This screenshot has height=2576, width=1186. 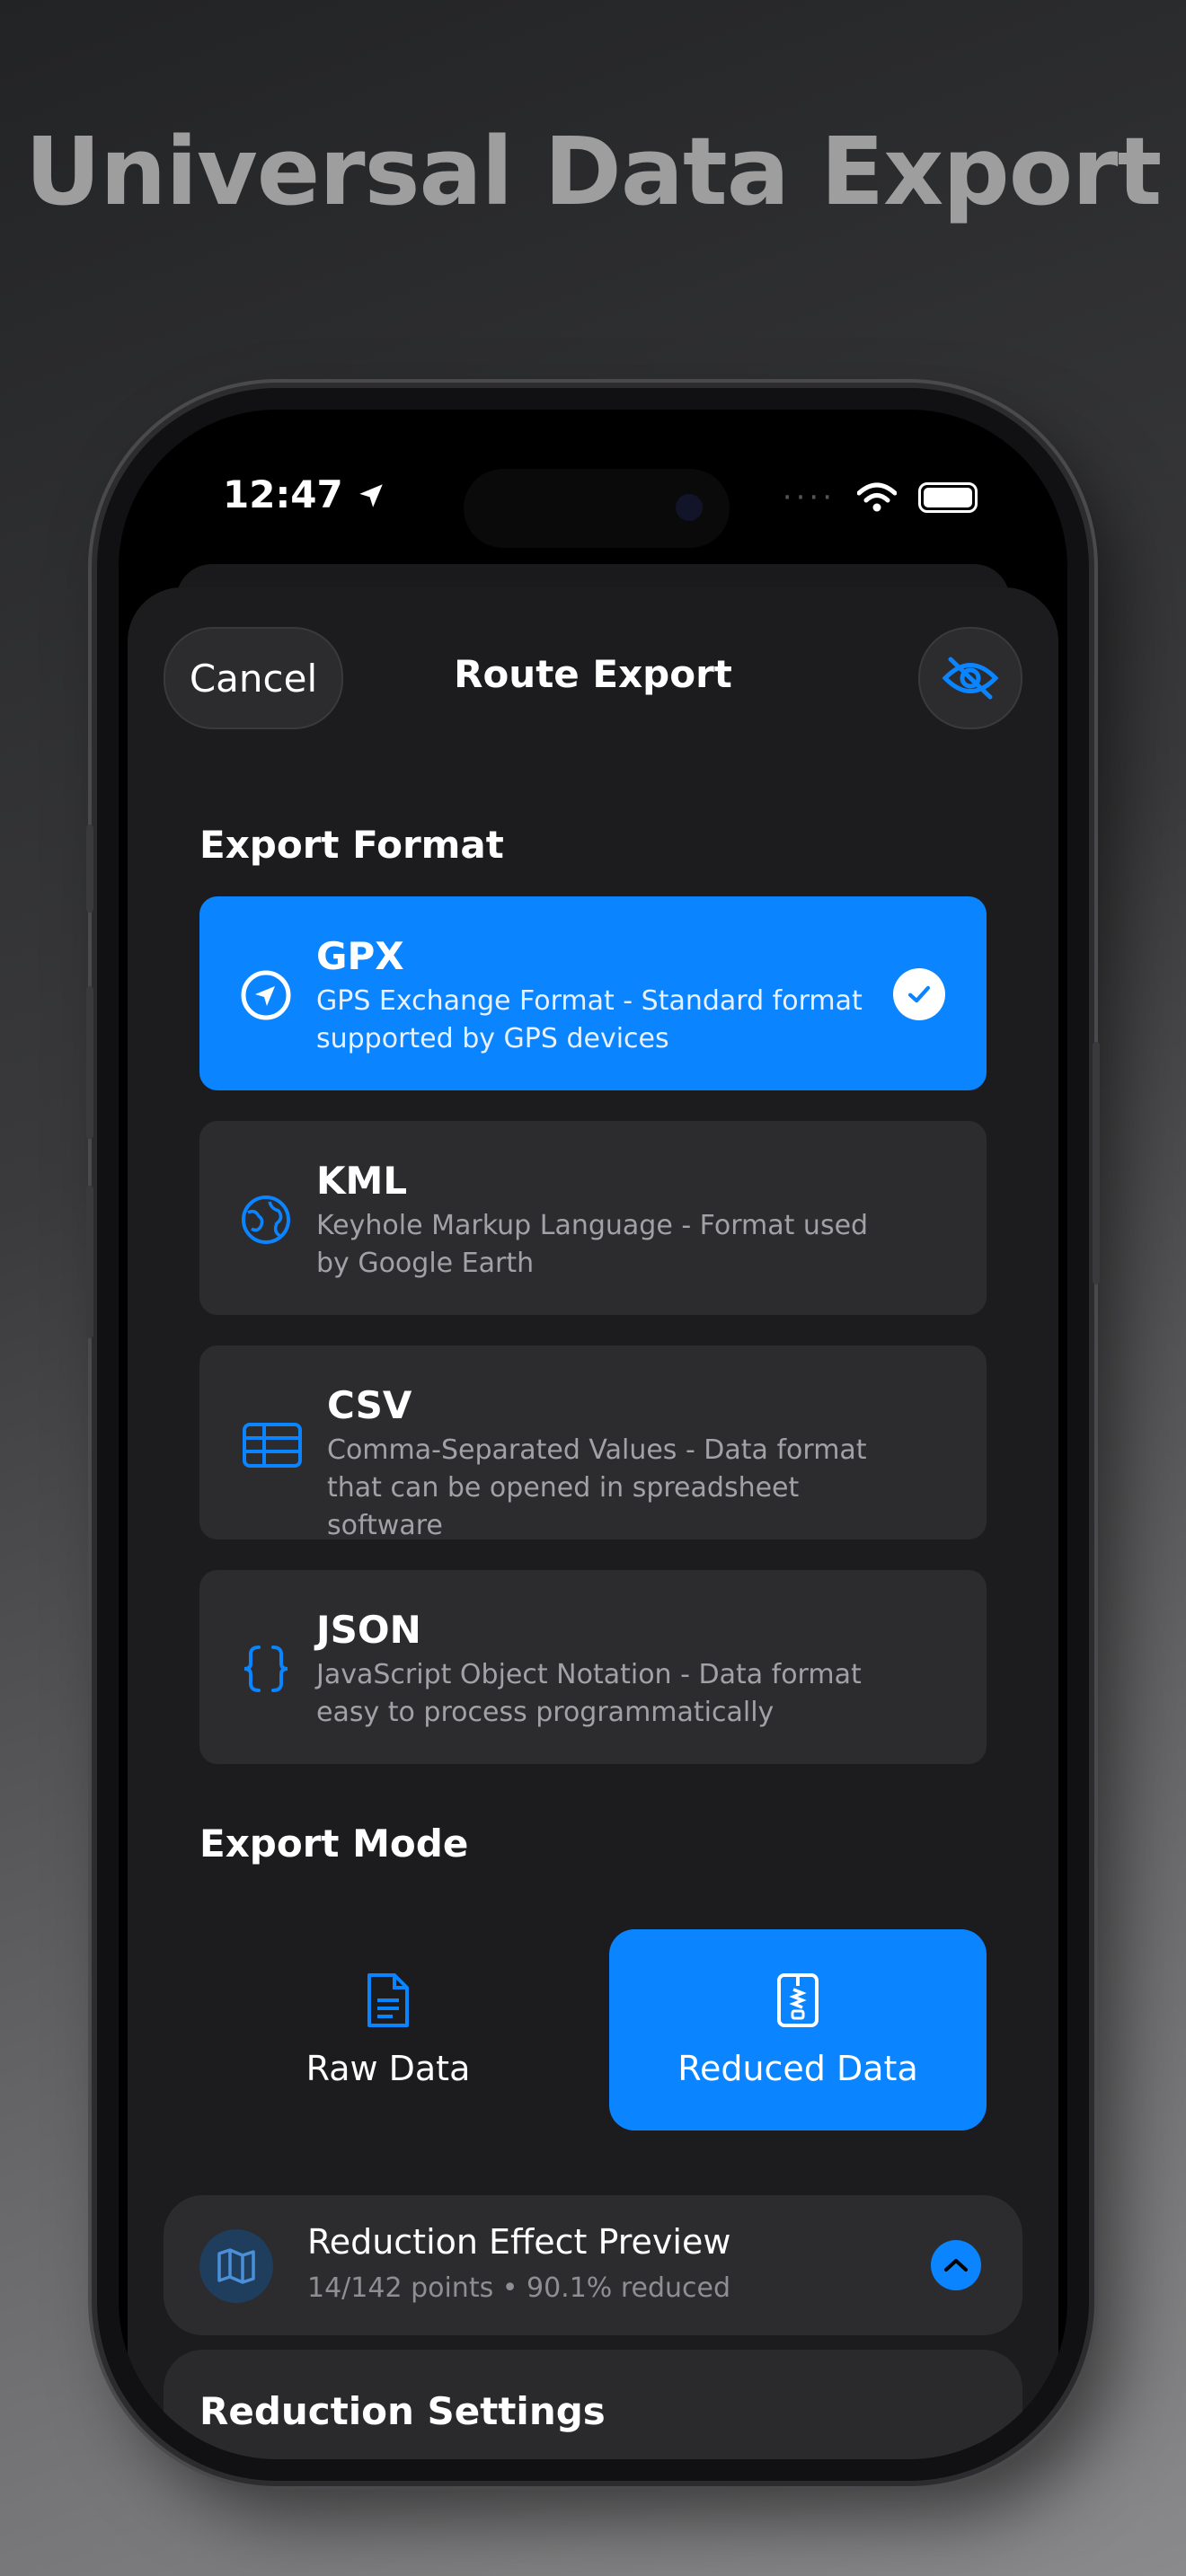 What do you see at coordinates (89, 1262) in the screenshot?
I see `volume-down-button` at bounding box center [89, 1262].